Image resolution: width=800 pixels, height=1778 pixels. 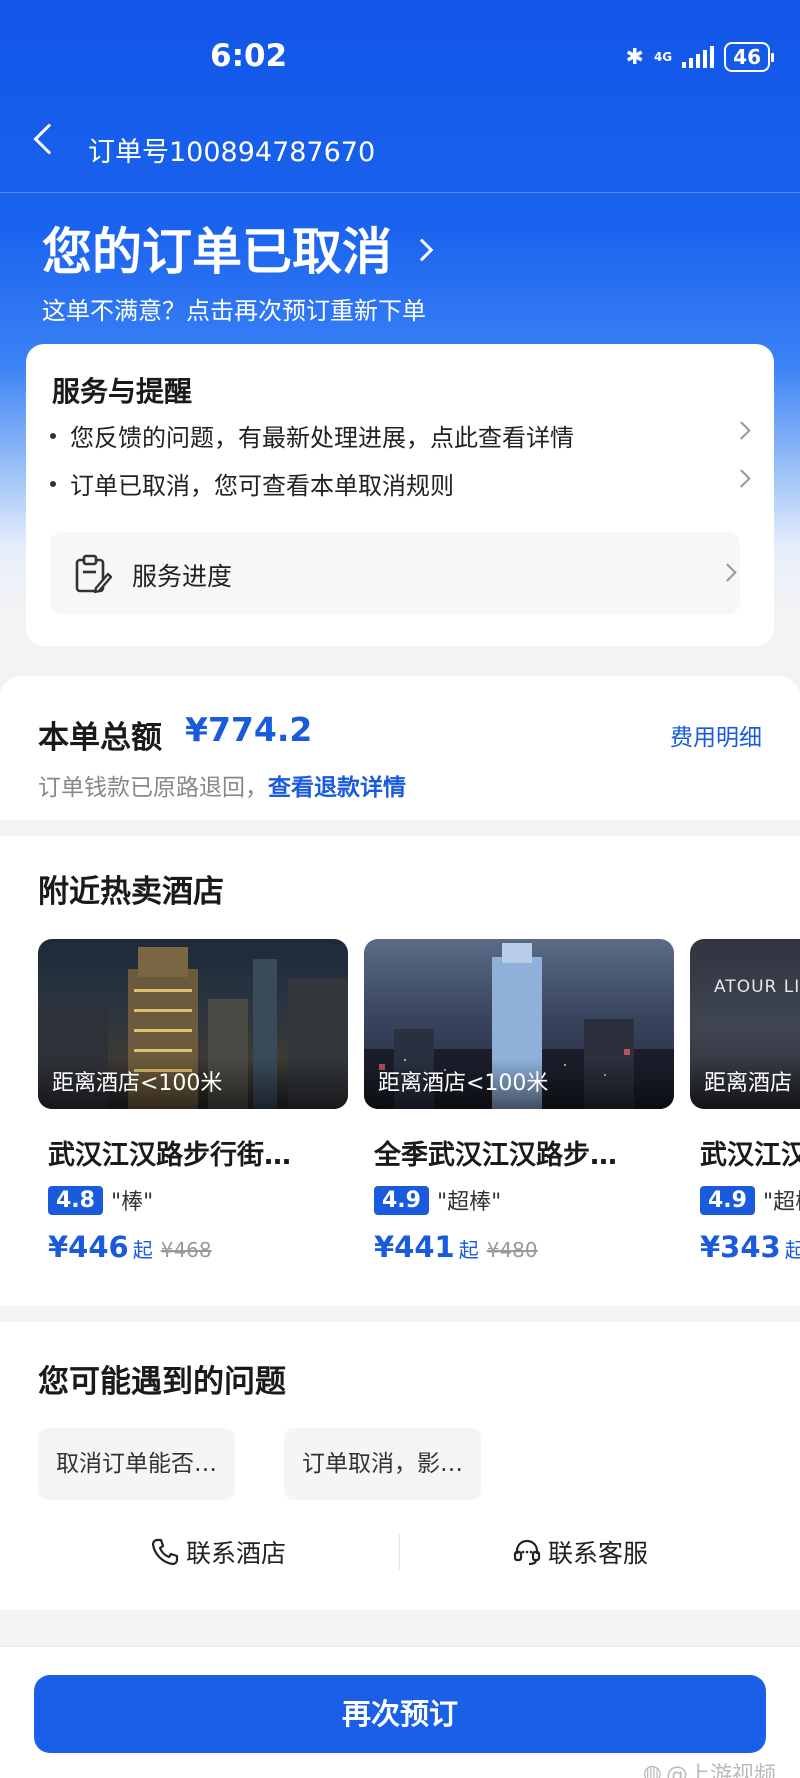 What do you see at coordinates (165, 1552) in the screenshot?
I see `phone-icon` at bounding box center [165, 1552].